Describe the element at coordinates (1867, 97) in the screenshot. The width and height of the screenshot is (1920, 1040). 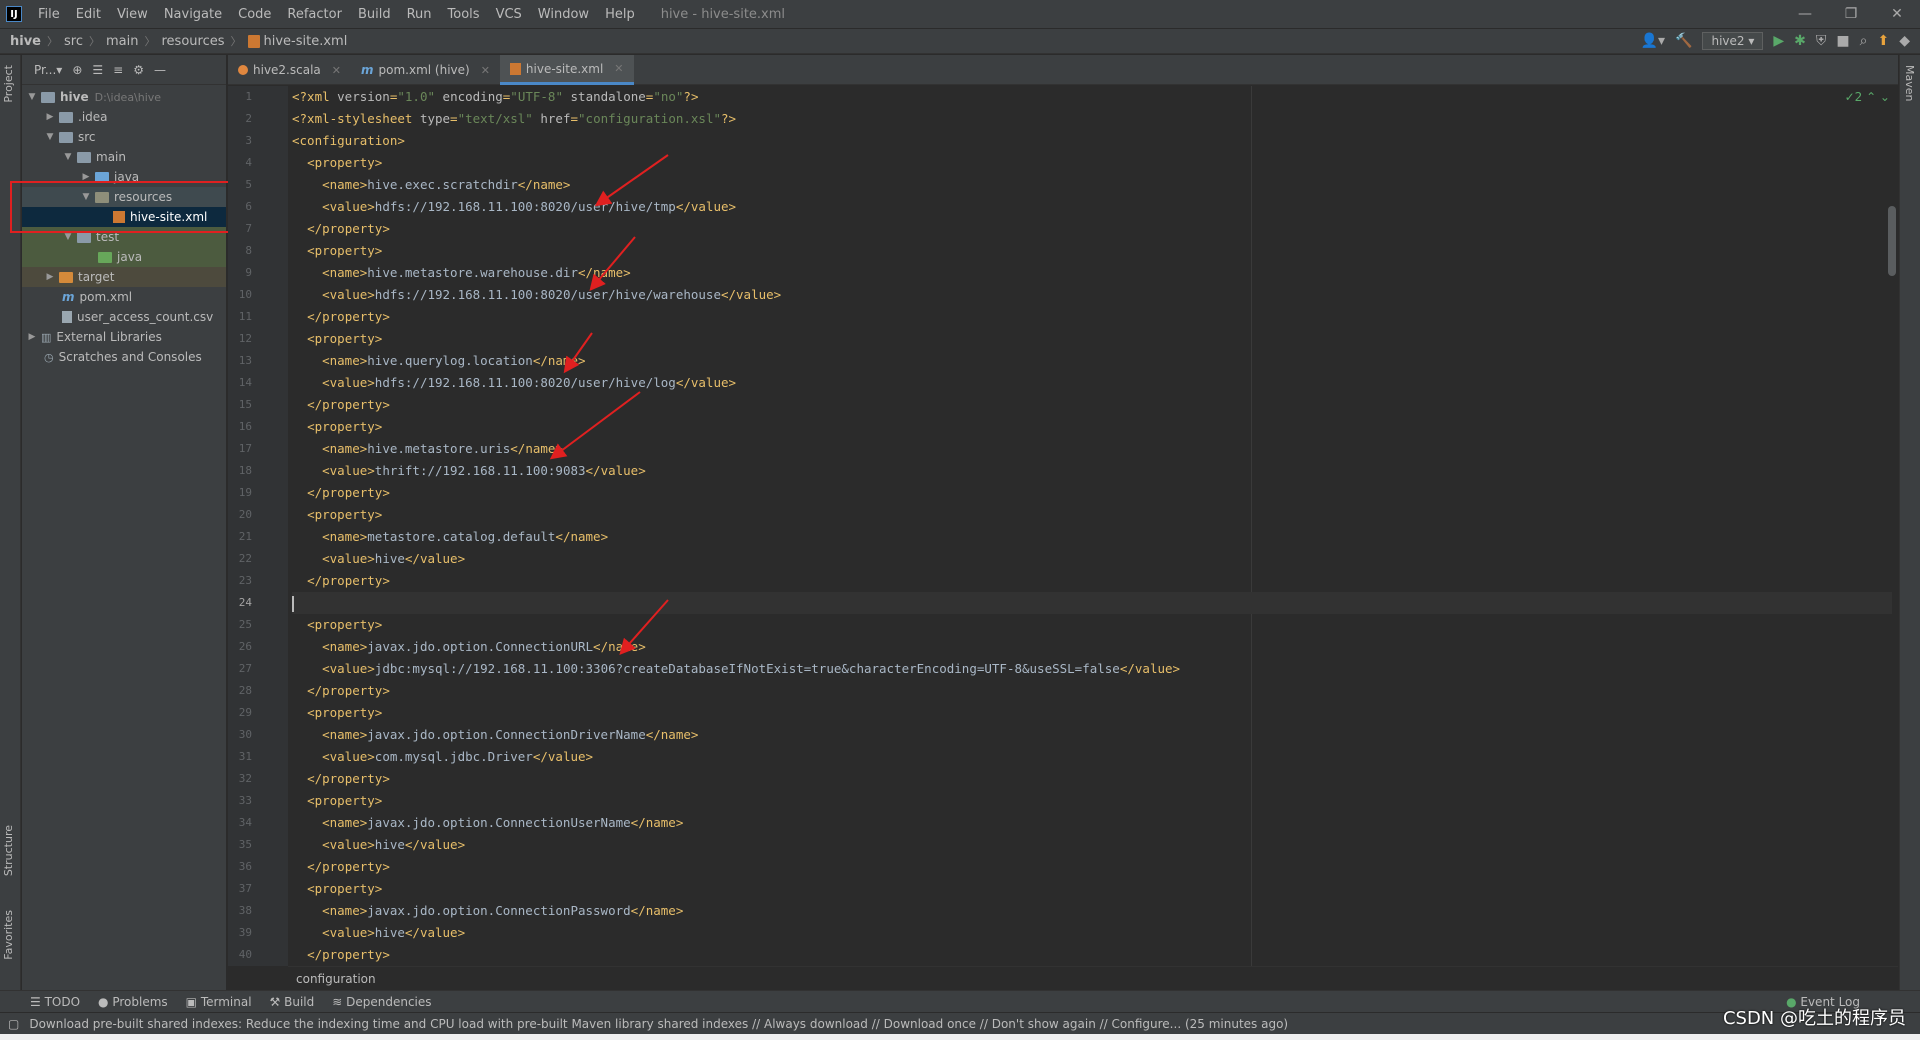
I see `inspection-widget: ✓2 ⌃ ⌄` at that location.